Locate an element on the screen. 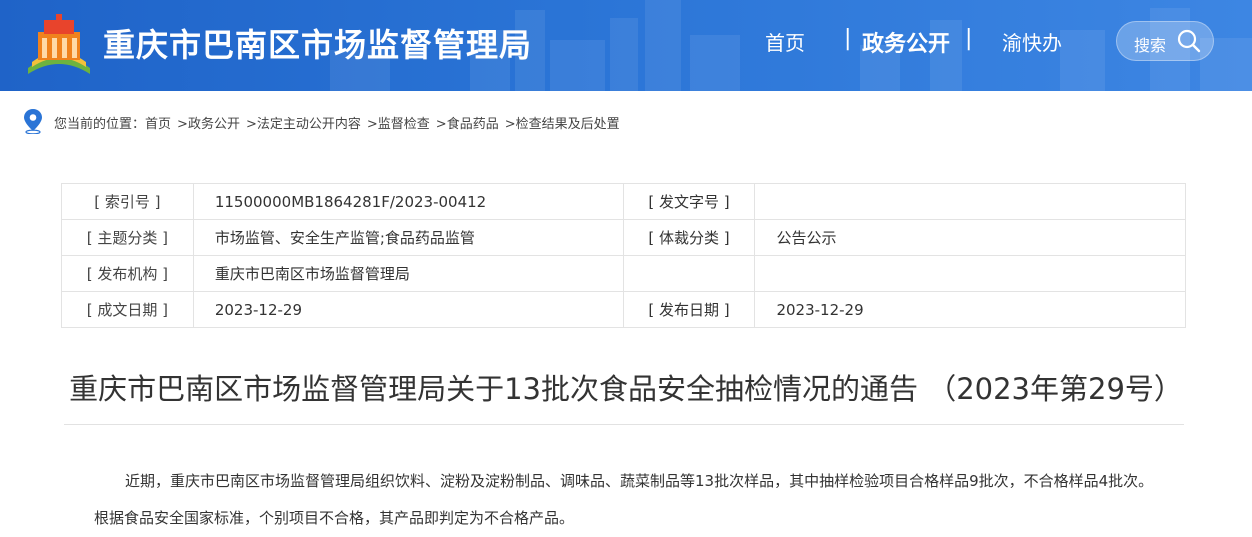 Image resolution: width=1252 pixels, height=537 pixels. bureau-logo-icon is located at coordinates (59, 44).